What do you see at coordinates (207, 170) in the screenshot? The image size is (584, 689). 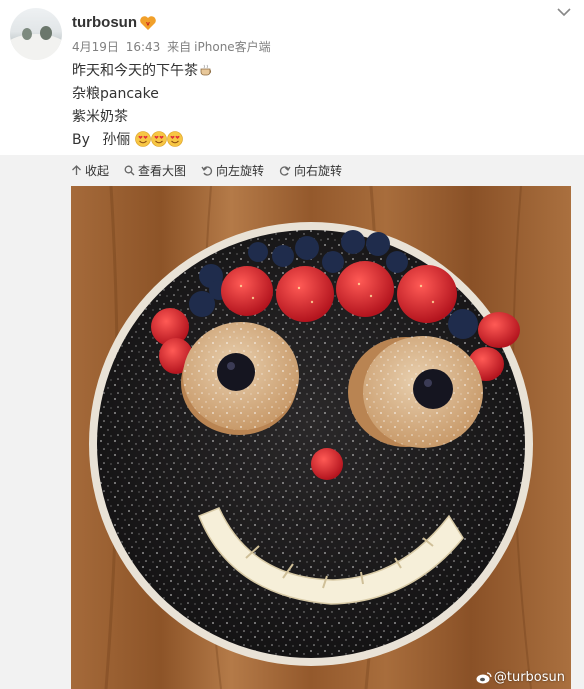 I see `rotate-left-icon` at bounding box center [207, 170].